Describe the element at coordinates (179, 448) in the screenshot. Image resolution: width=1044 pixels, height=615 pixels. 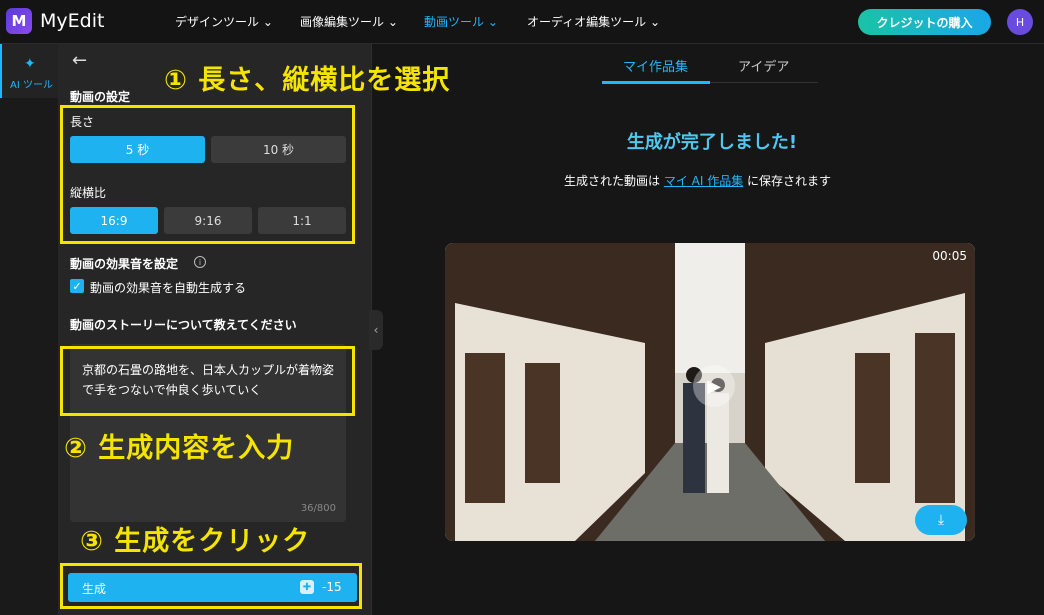
I see `annotation-step2: ② 生成内容を入力` at that location.